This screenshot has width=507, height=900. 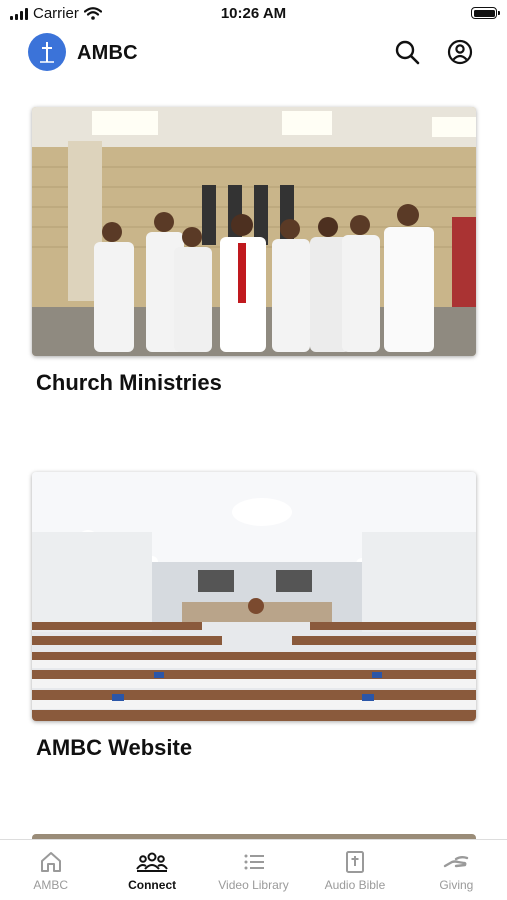 What do you see at coordinates (152, 862) in the screenshot?
I see `people-group-icon` at bounding box center [152, 862].